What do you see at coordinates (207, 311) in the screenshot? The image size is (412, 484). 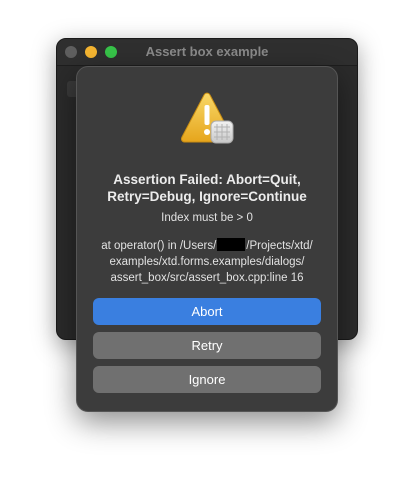 I see `abort-button: Abort` at bounding box center [207, 311].